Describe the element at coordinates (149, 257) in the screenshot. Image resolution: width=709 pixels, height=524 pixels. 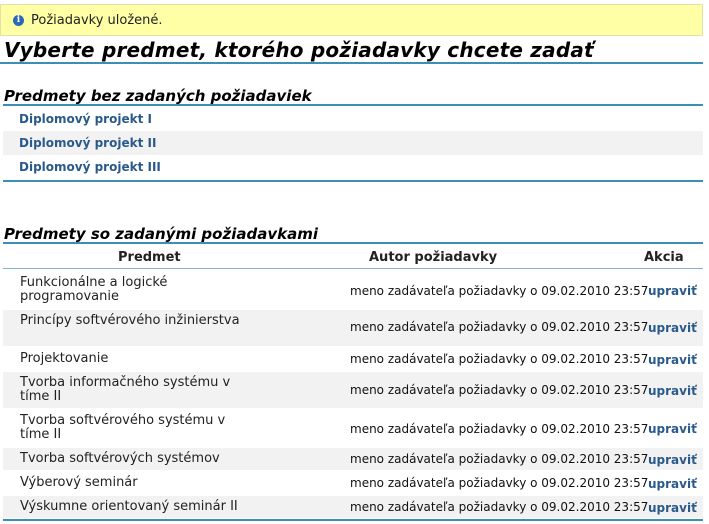
I see `column-header-subject: Predmet` at that location.